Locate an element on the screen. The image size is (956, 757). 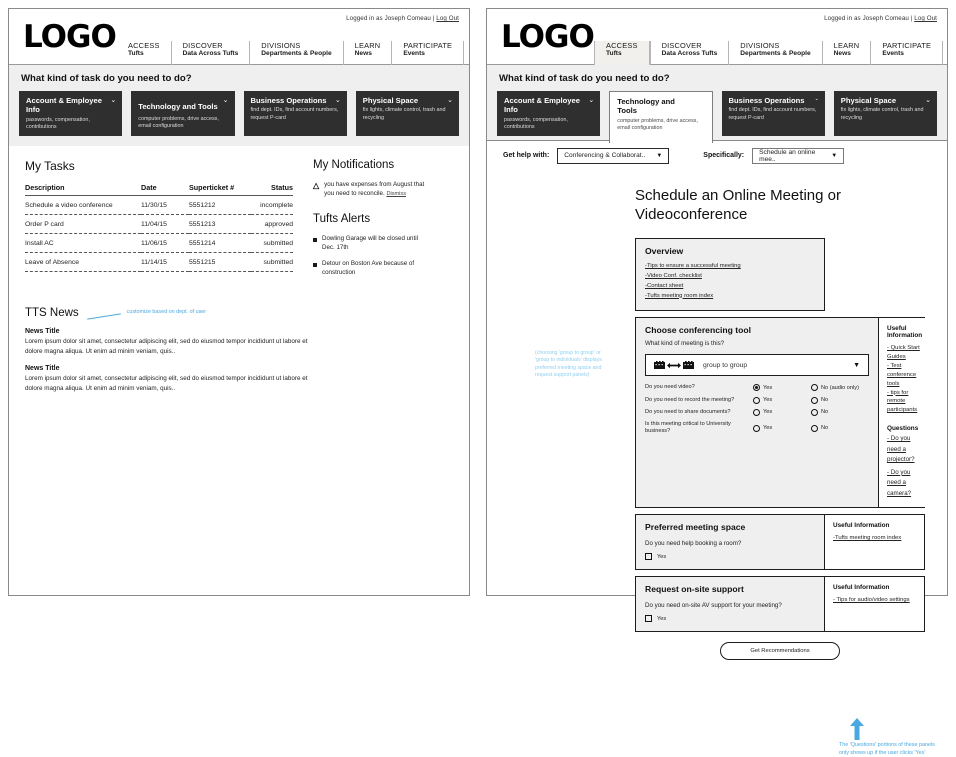
radio-video-yes-label: Yes is located at coordinates (768, 387).